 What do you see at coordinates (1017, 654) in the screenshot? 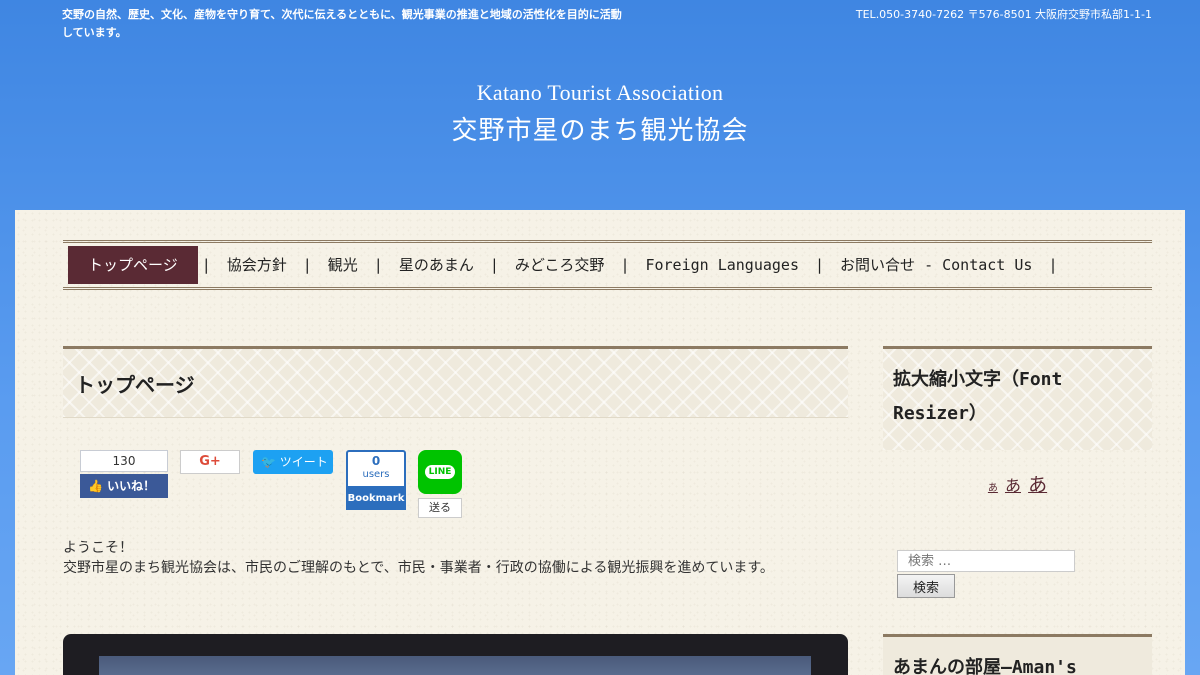
I see `aman-room-widget: あまんの部屋―Aman's` at bounding box center [1017, 654].